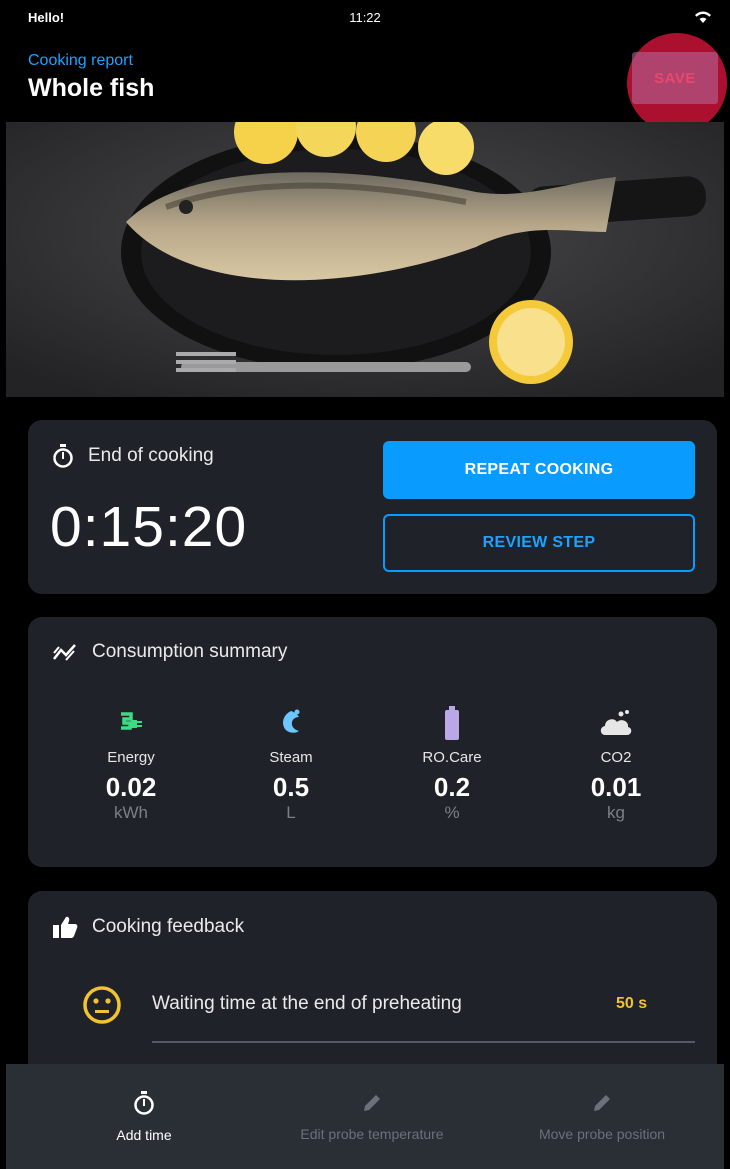  What do you see at coordinates (65, 927) in the screenshot?
I see `thumbs-up-icon` at bounding box center [65, 927].